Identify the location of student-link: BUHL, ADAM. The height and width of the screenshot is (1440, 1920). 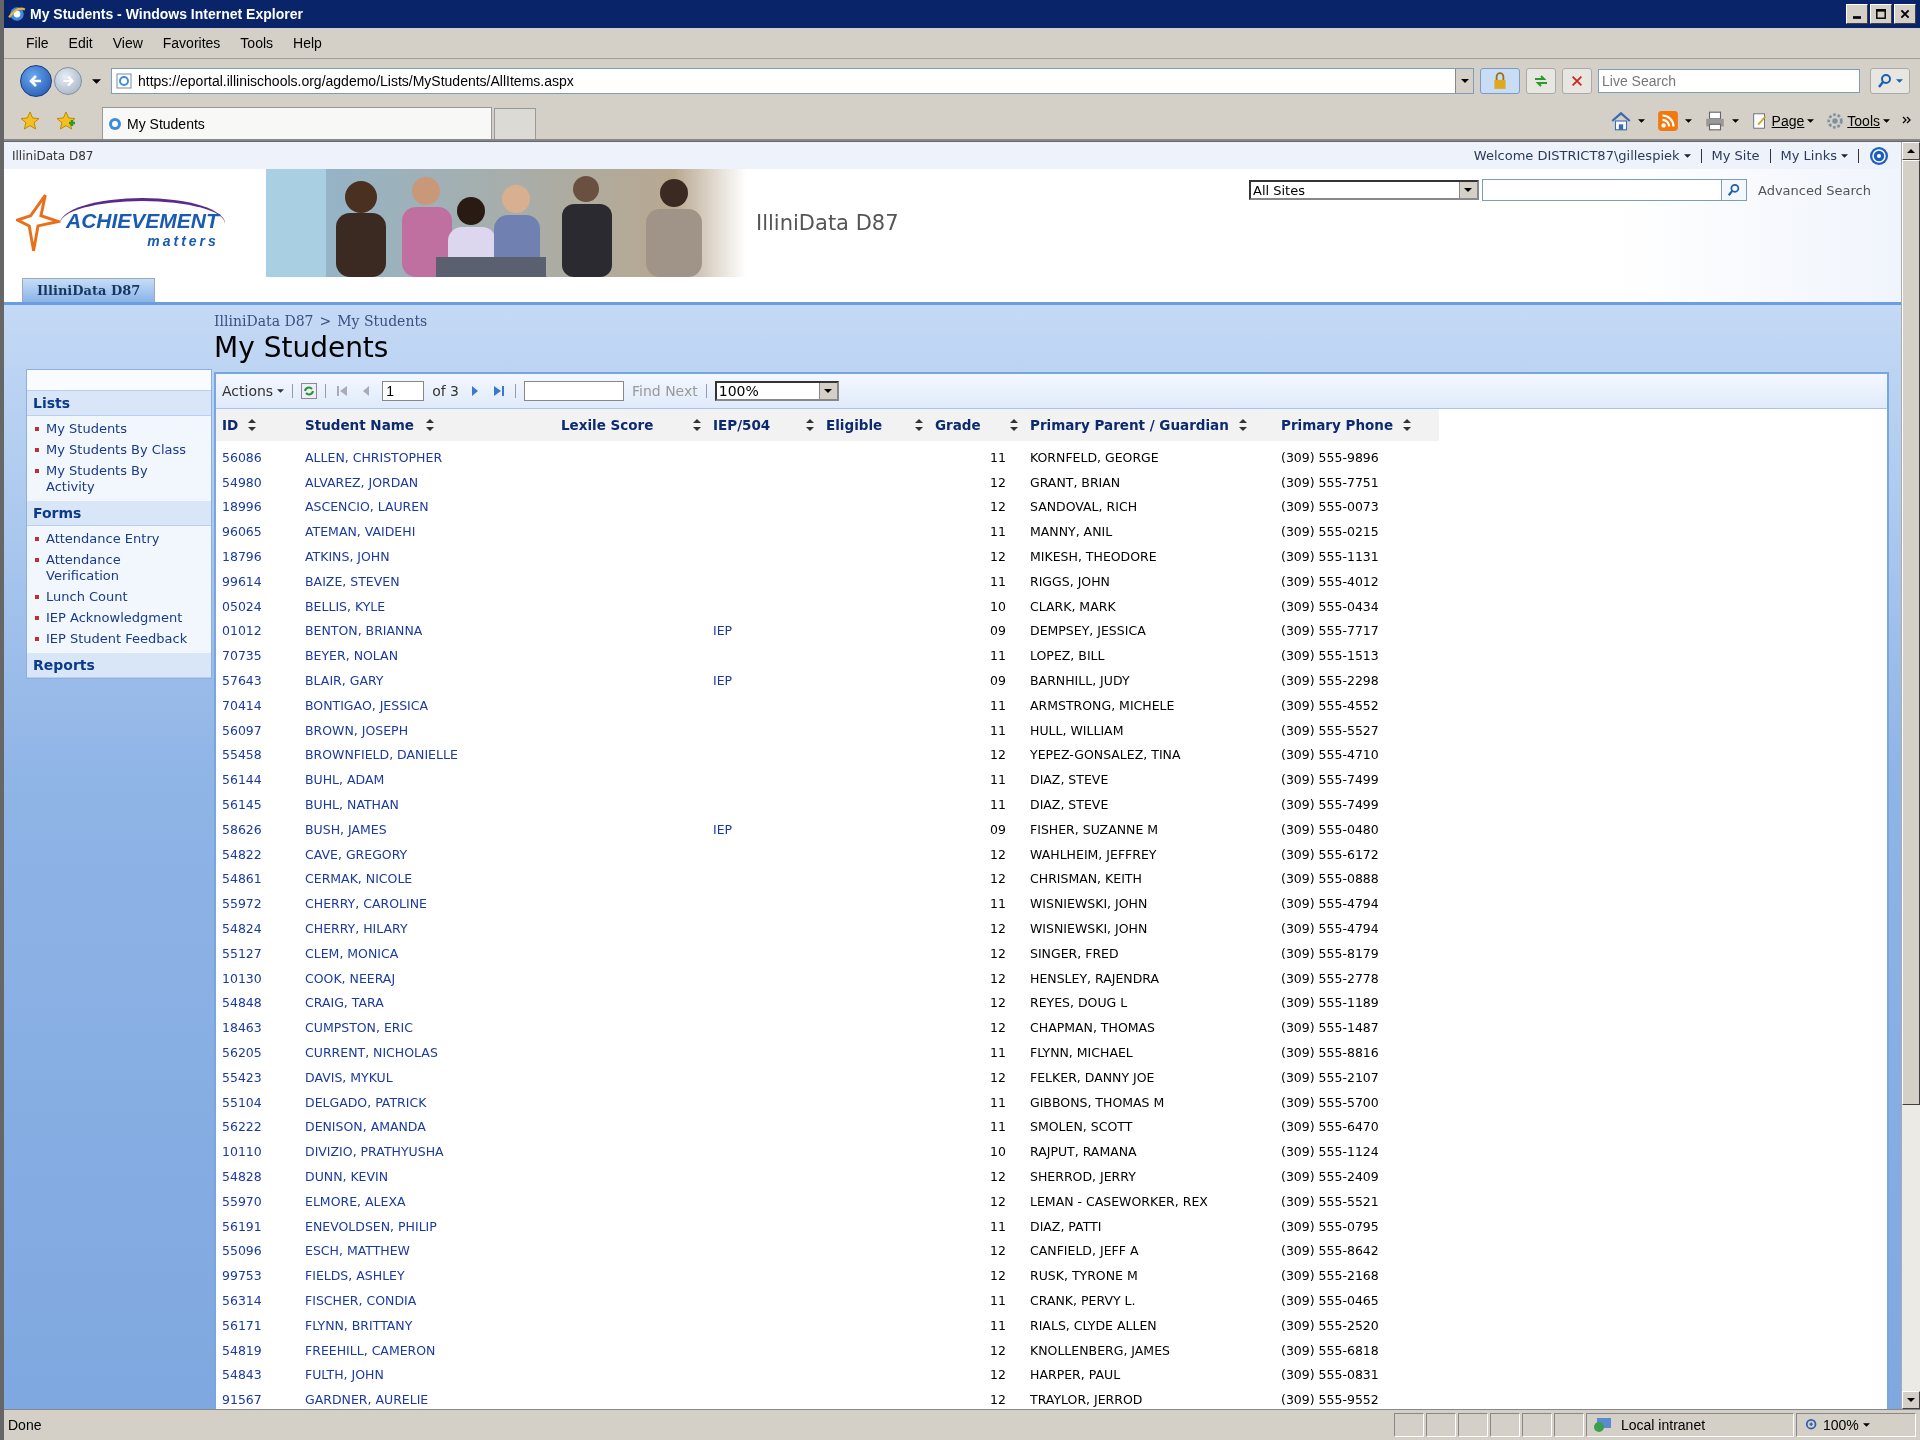
(345, 780).